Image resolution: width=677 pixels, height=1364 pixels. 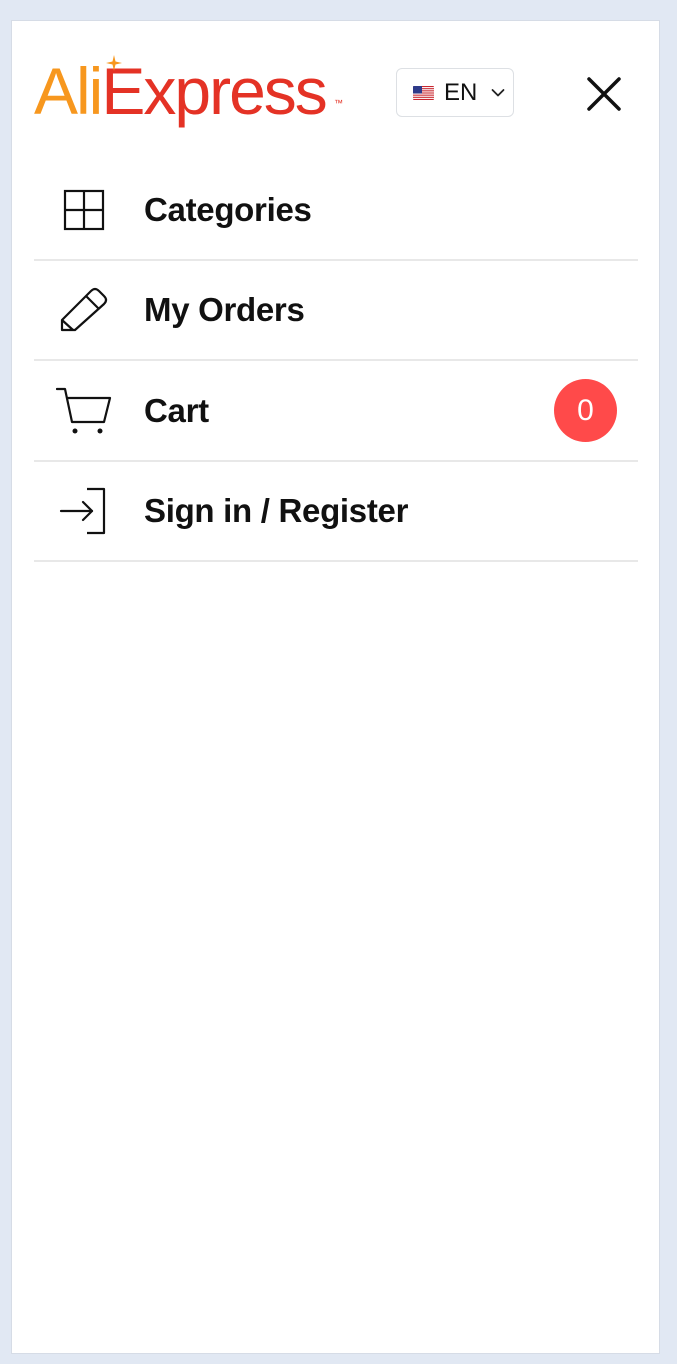 What do you see at coordinates (84, 210) in the screenshot?
I see `grid-icon` at bounding box center [84, 210].